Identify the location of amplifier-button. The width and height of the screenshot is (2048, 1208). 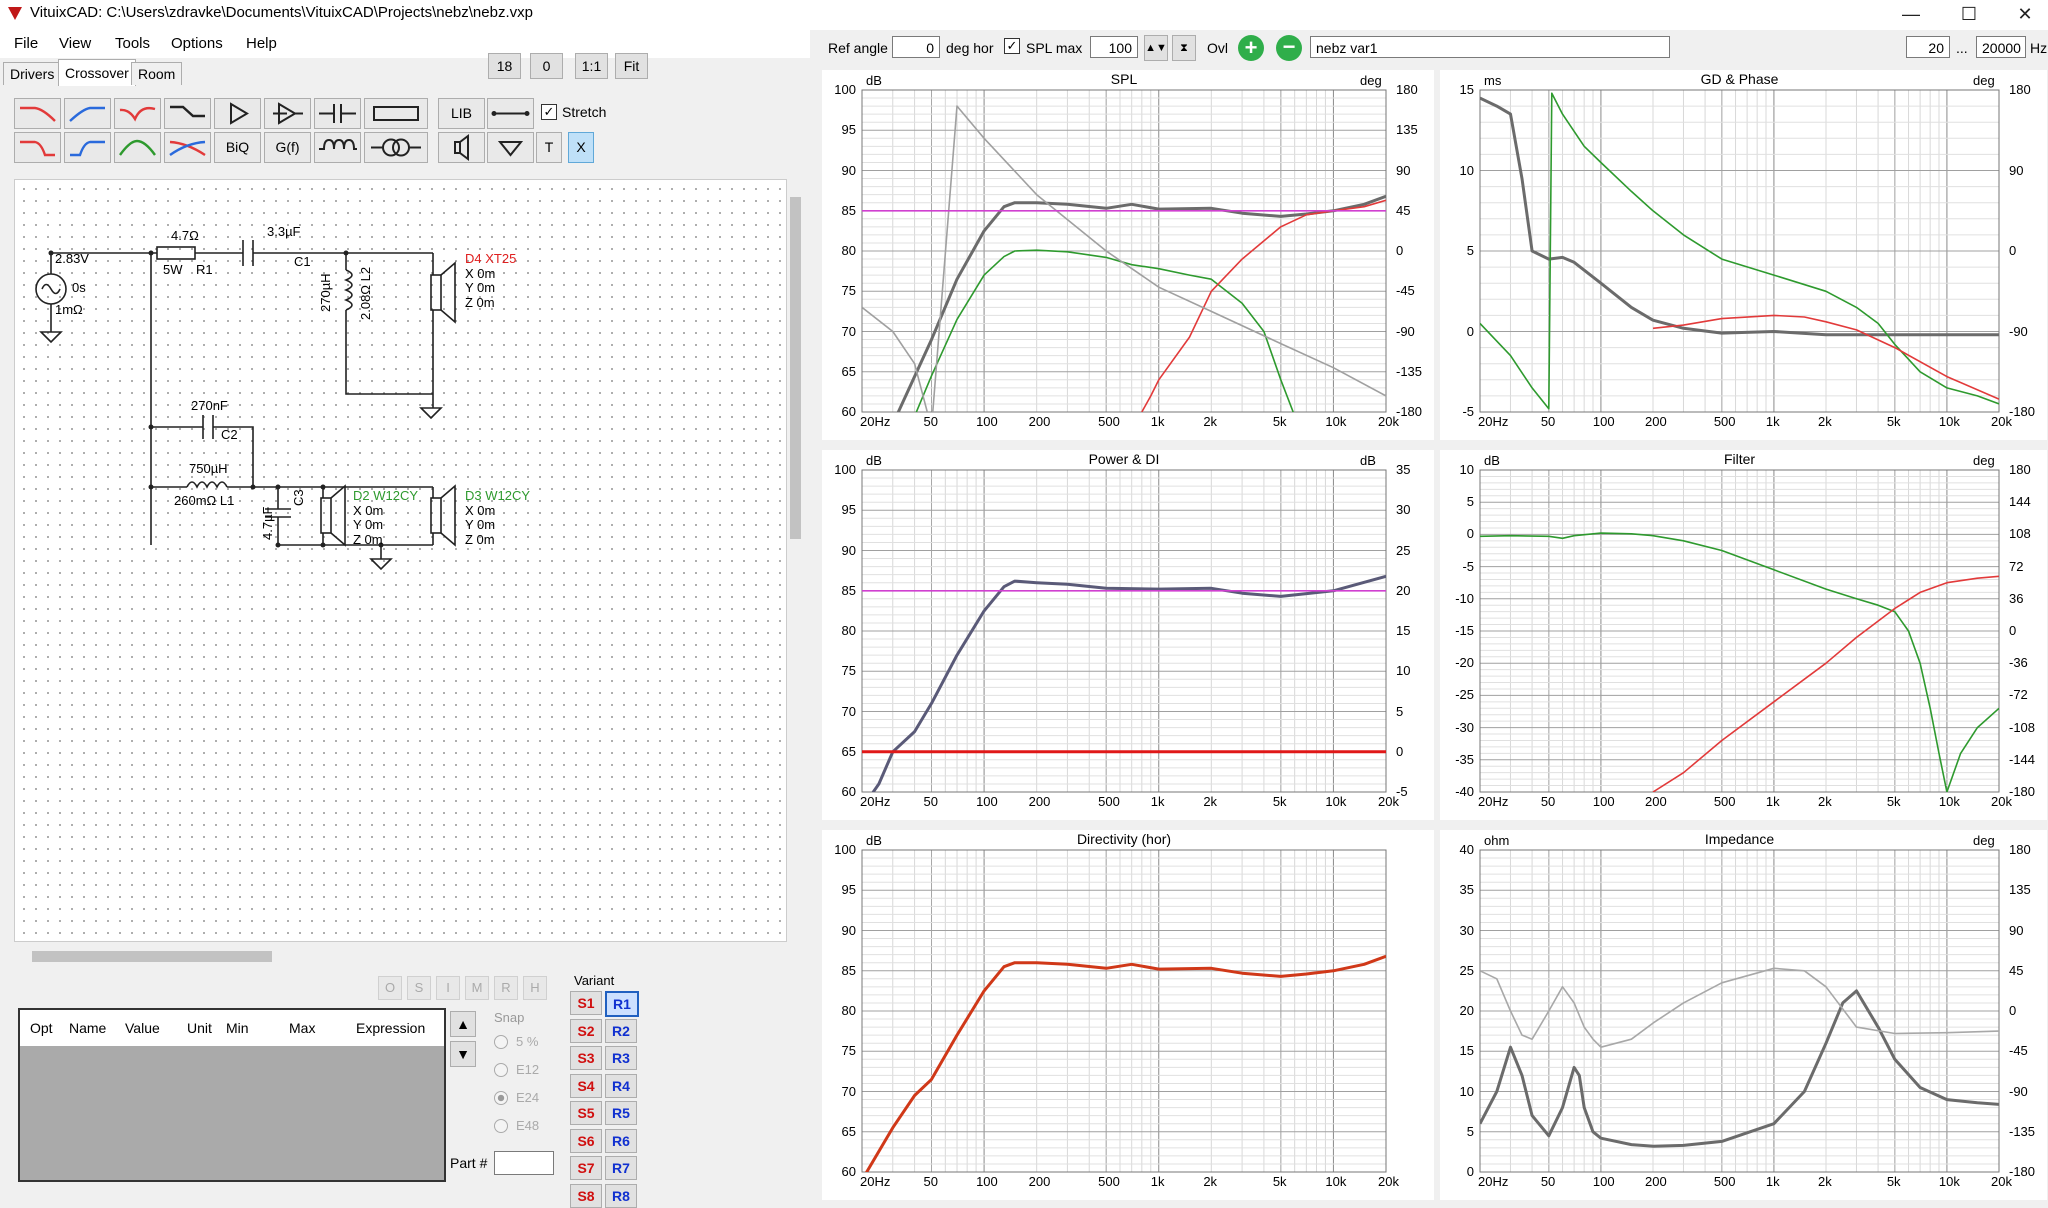
(237, 113).